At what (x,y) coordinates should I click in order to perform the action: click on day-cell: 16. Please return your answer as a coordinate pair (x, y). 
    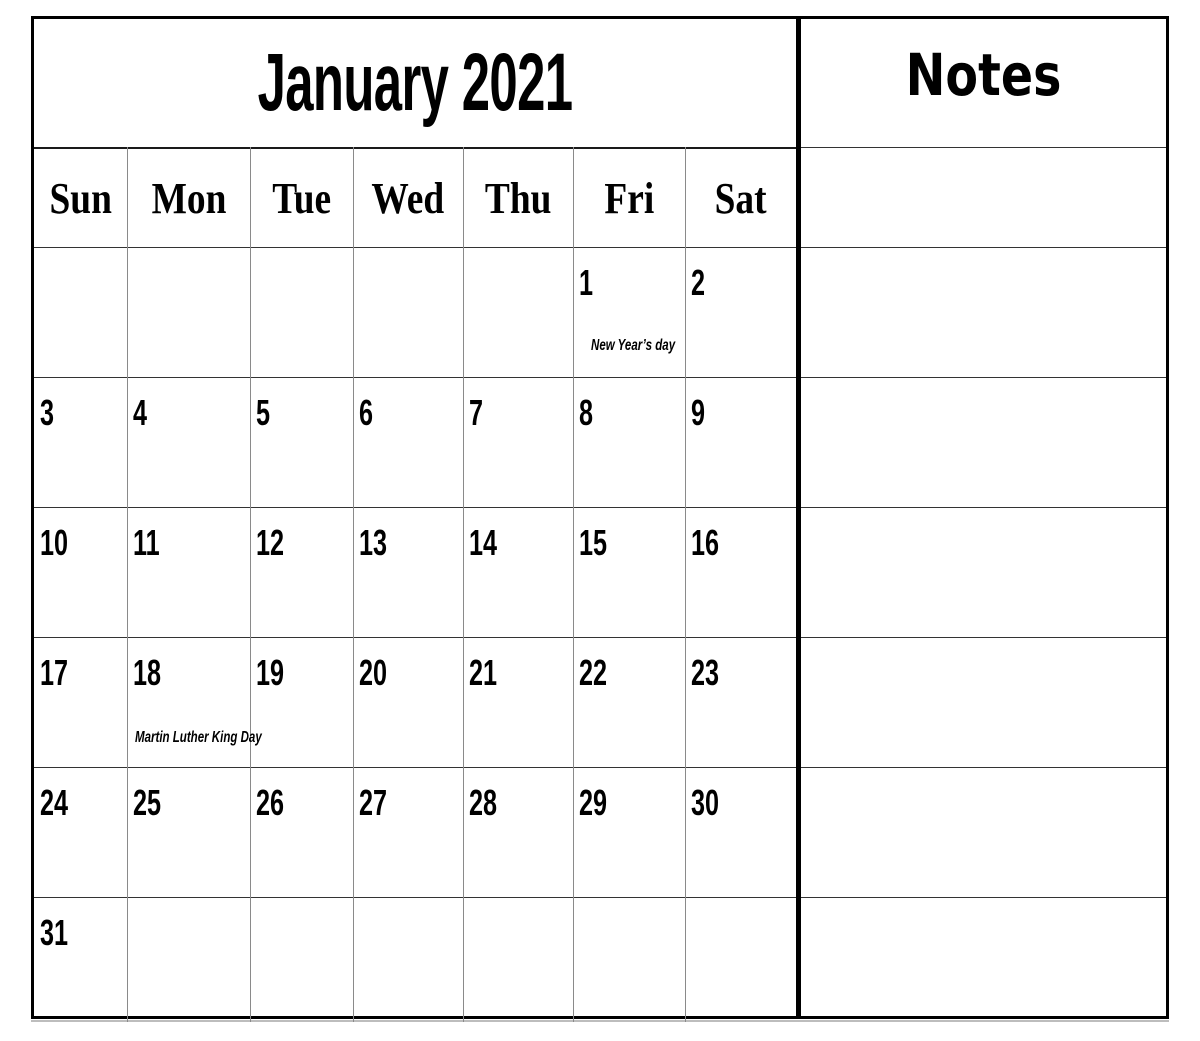
    Looking at the image, I should click on (740, 572).